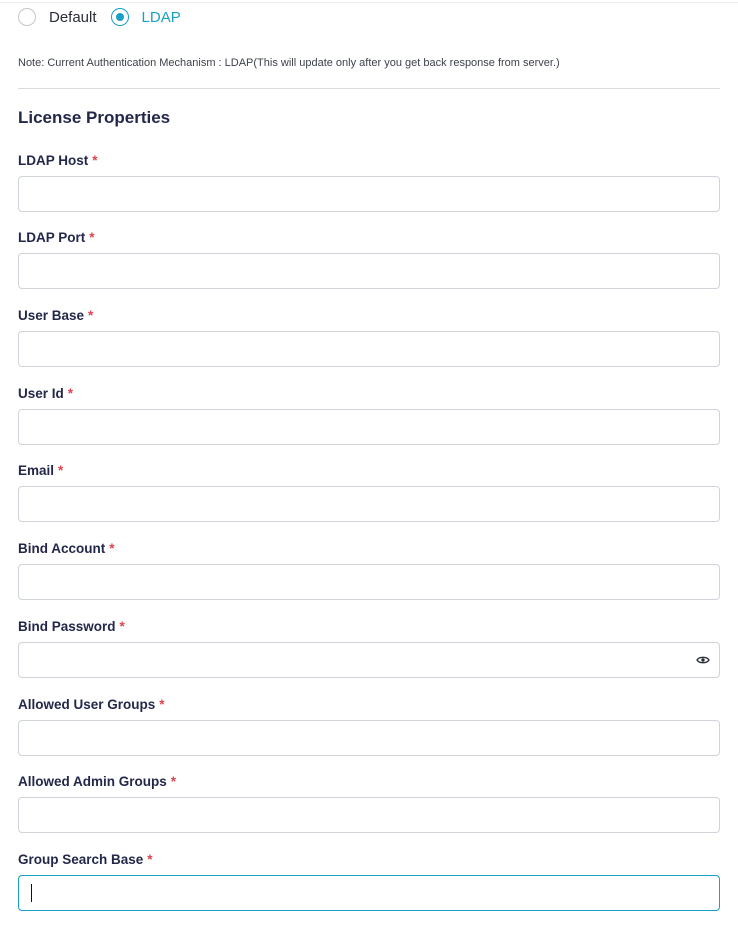 The image size is (738, 925). I want to click on allowed-user-groups-input, so click(369, 738).